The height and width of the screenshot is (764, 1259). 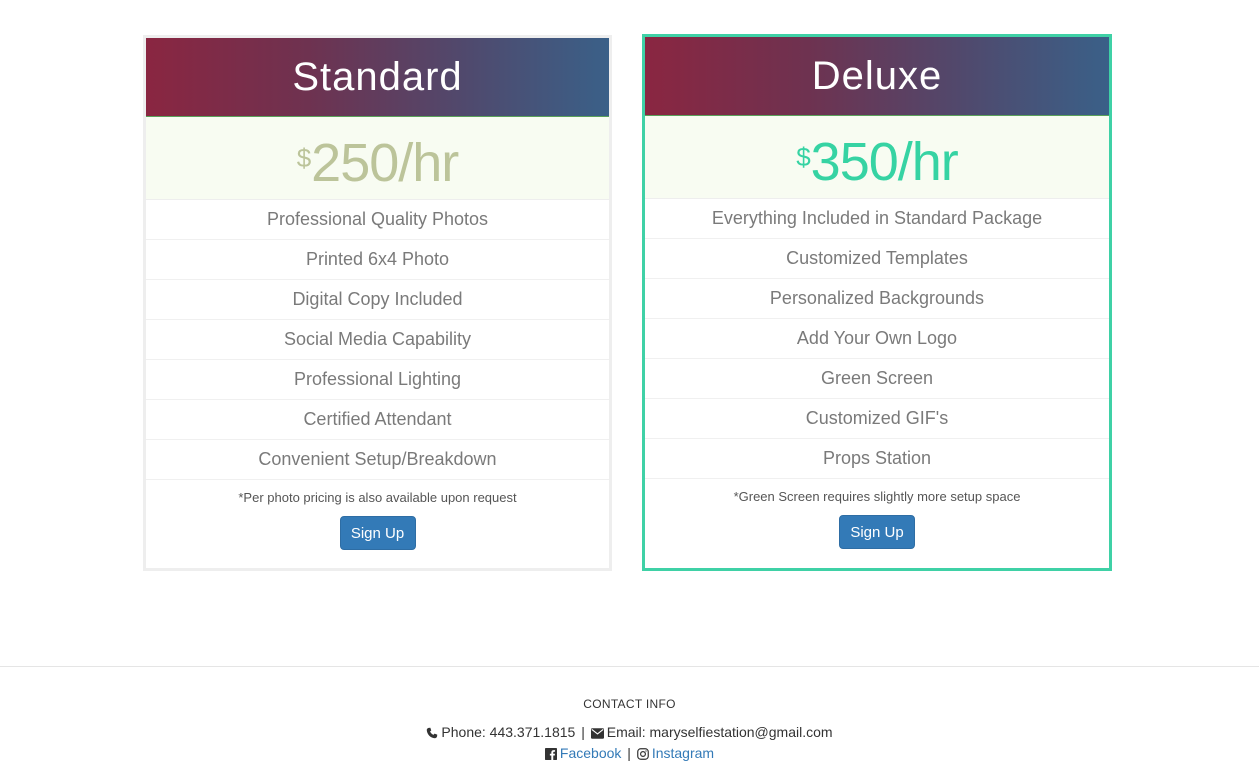 I want to click on feature-item: Digital Copy Included, so click(x=377, y=300).